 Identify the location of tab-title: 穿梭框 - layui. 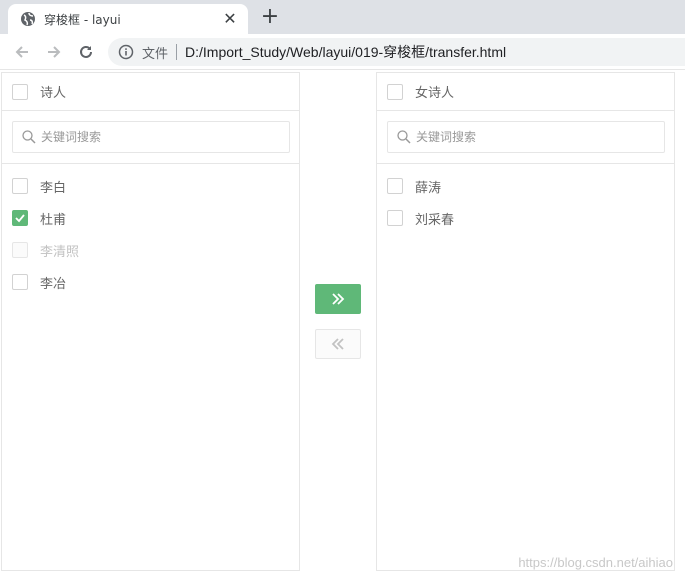
(82, 19).